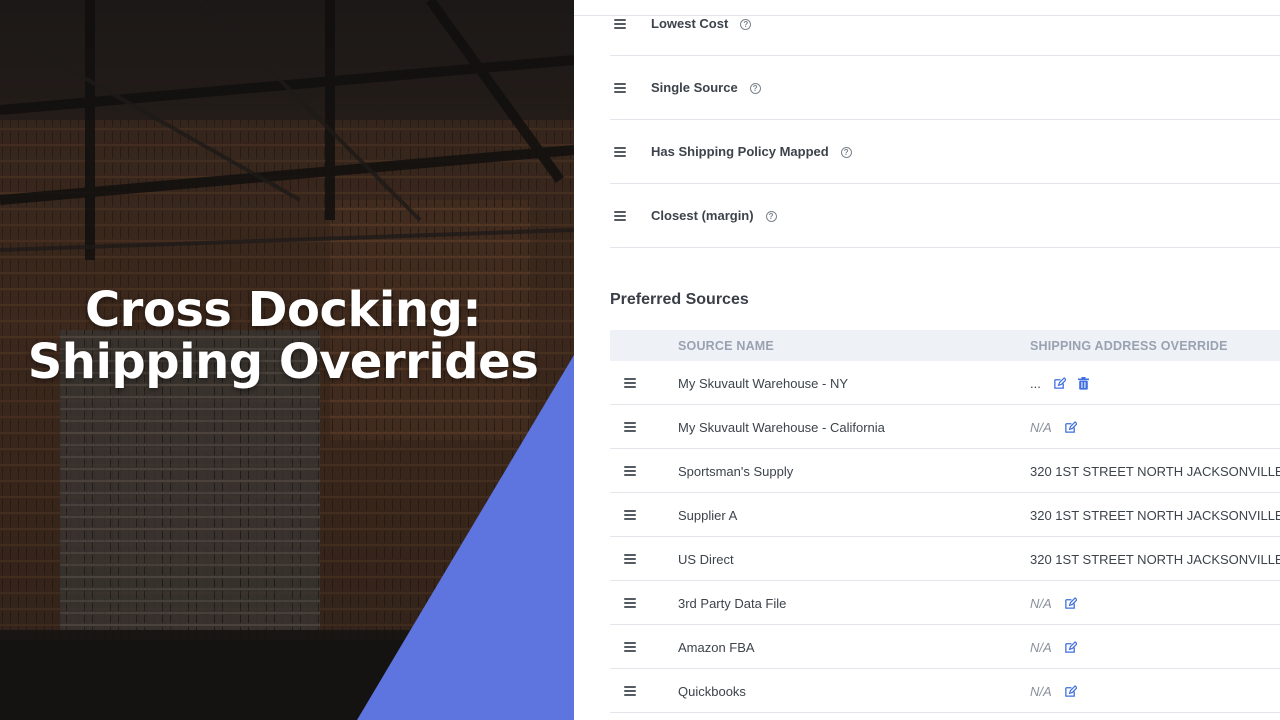 This screenshot has width=1280, height=720. What do you see at coordinates (694, 87) in the screenshot?
I see `rule-name: Single Source` at bounding box center [694, 87].